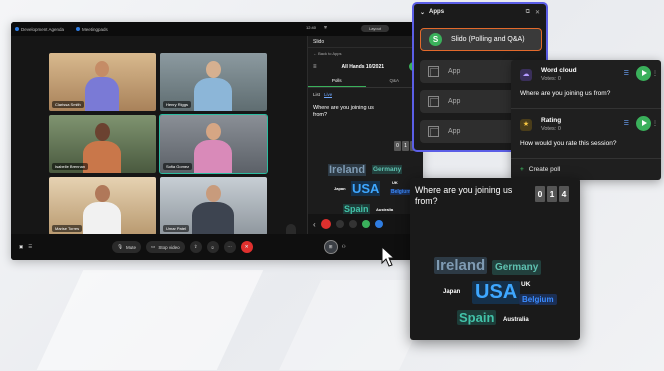  I want to click on slido-panel-title: Slido, so click(319, 41).